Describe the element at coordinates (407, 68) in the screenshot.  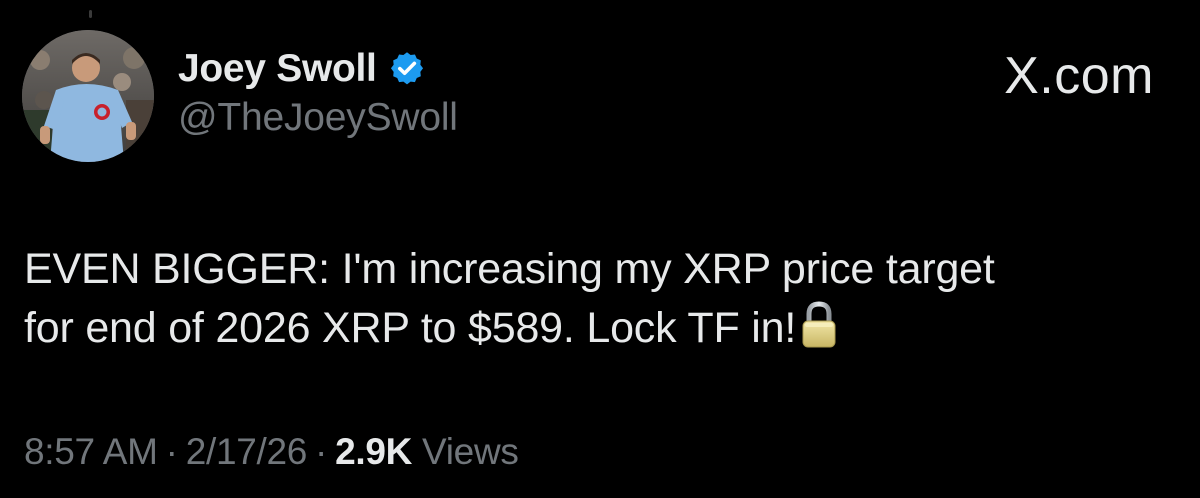
I see `verified-badge-icon` at that location.